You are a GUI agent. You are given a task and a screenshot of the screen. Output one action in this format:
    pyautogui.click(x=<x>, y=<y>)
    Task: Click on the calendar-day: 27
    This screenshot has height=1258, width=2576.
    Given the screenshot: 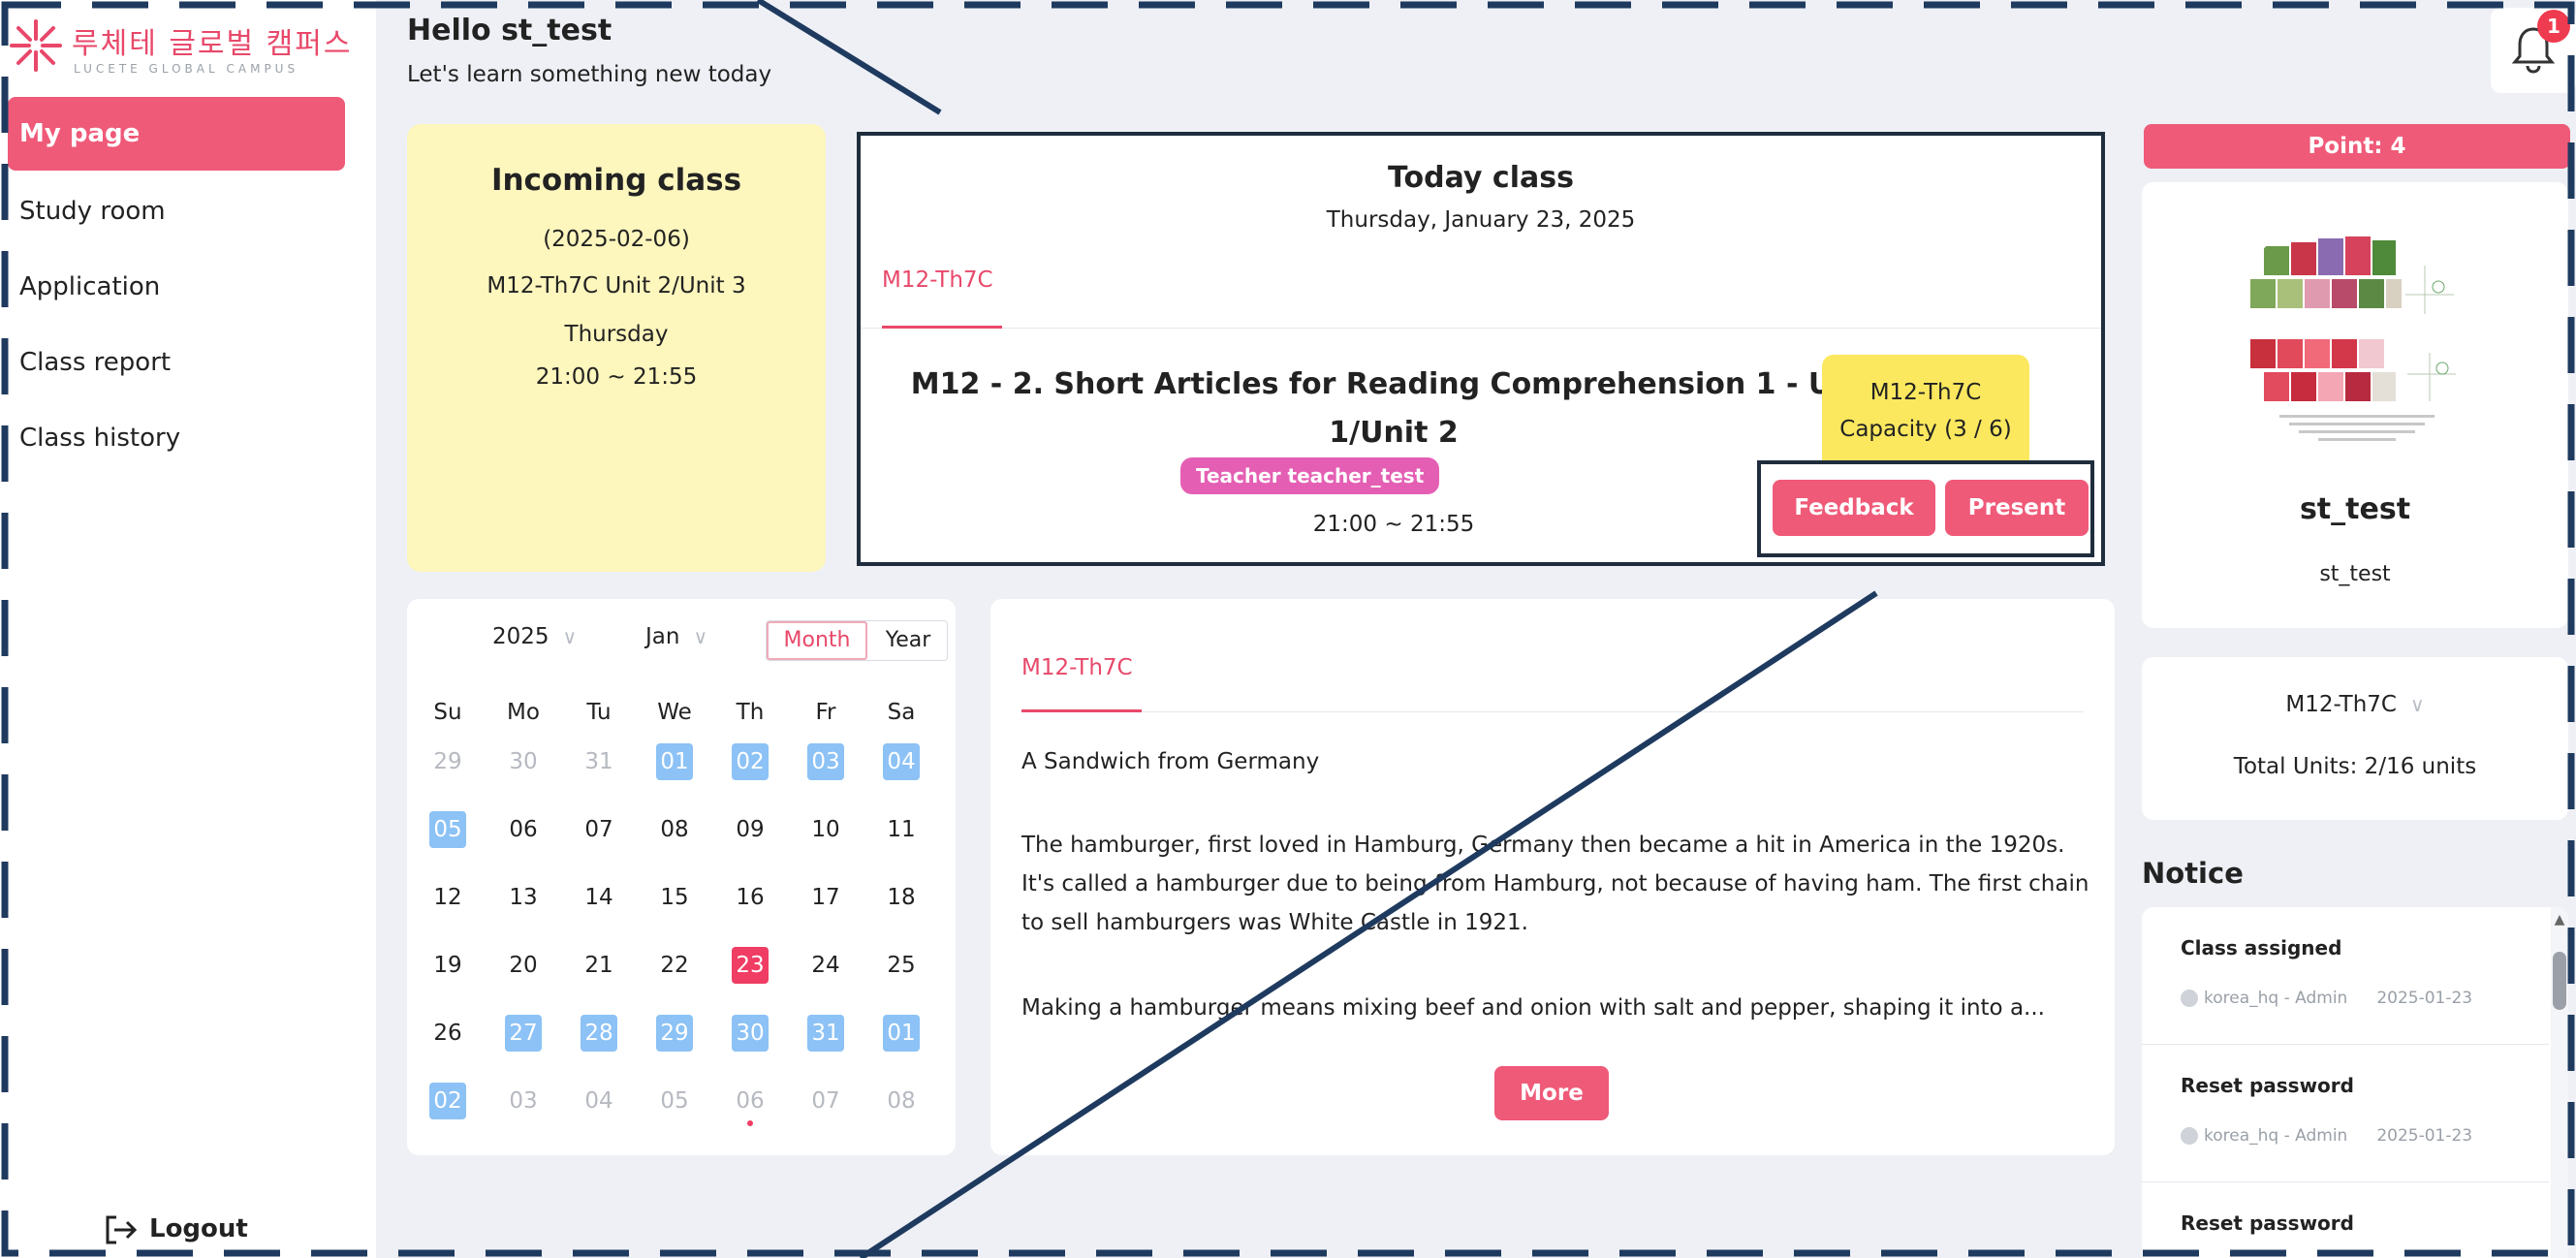 What is the action you would take?
    pyautogui.click(x=523, y=1034)
    